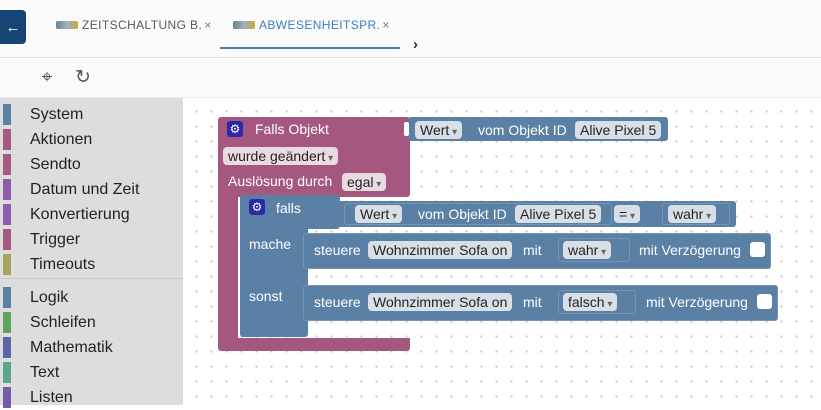  I want to click on category-konvertierung: Konvertierung, so click(91, 214).